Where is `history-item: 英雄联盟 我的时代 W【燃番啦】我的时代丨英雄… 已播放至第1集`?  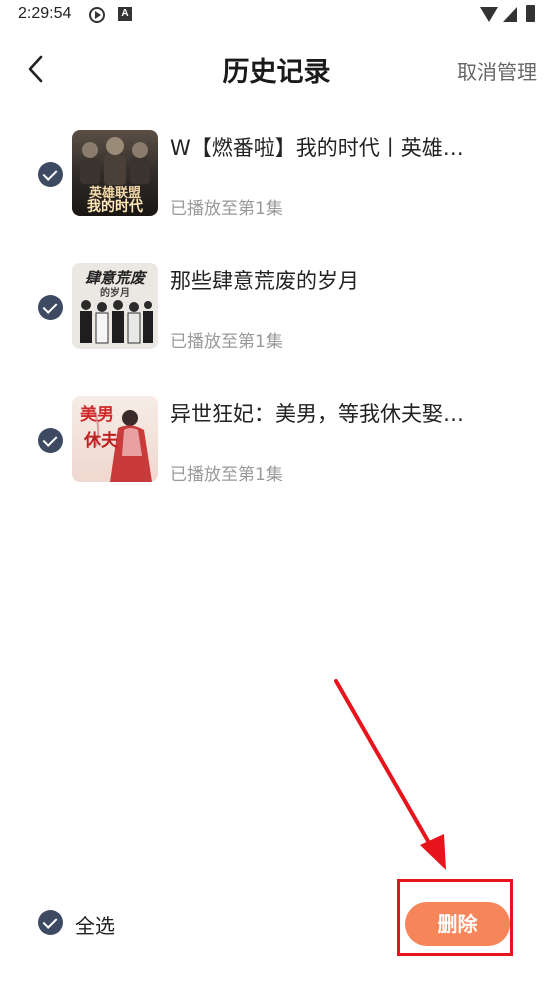
history-item: 英雄联盟 我的时代 W【燃番啦】我的时代丨英雄… 已播放至第1集 is located at coordinates (276, 194).